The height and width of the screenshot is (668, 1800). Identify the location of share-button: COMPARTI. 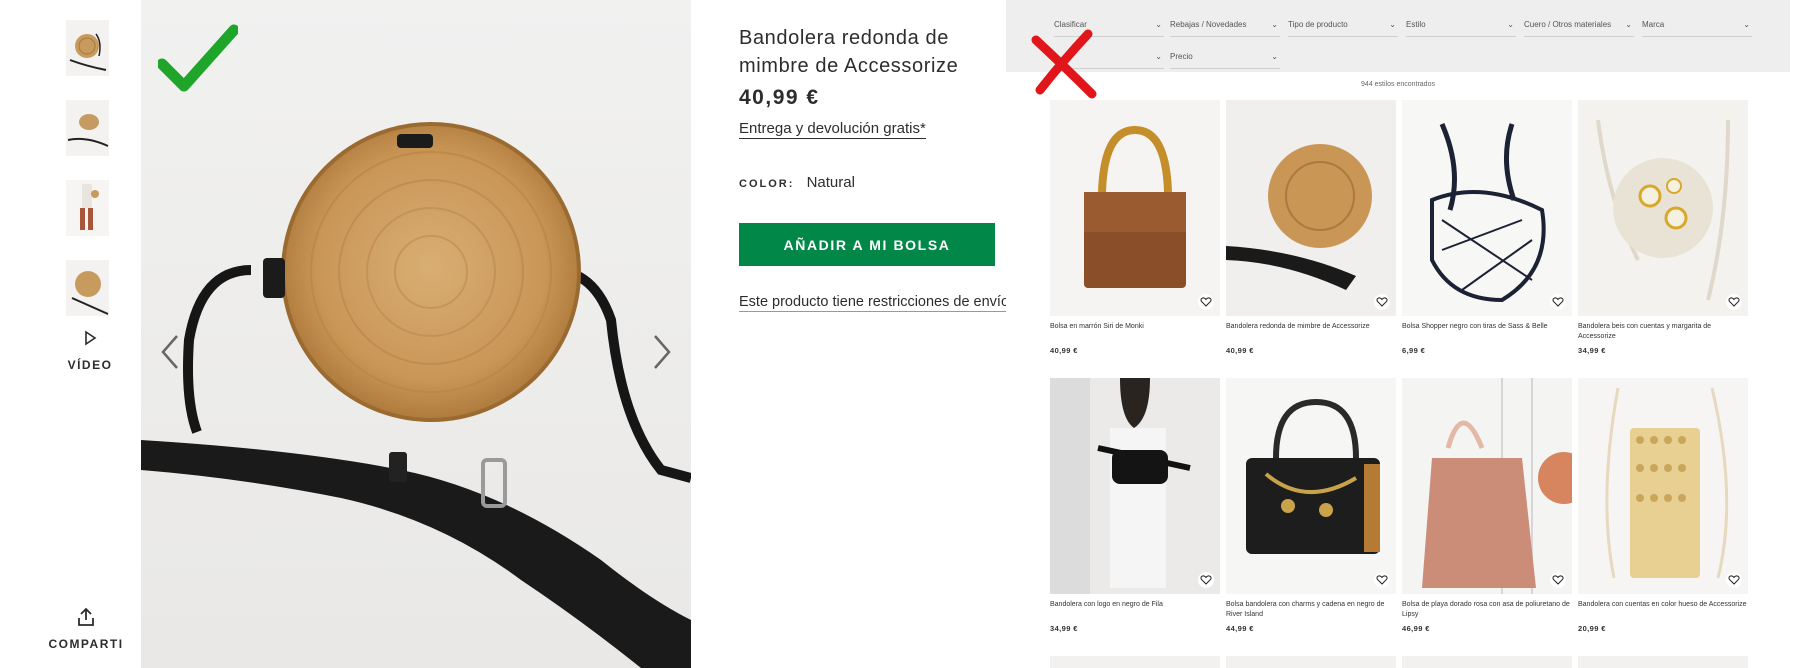
(86, 628).